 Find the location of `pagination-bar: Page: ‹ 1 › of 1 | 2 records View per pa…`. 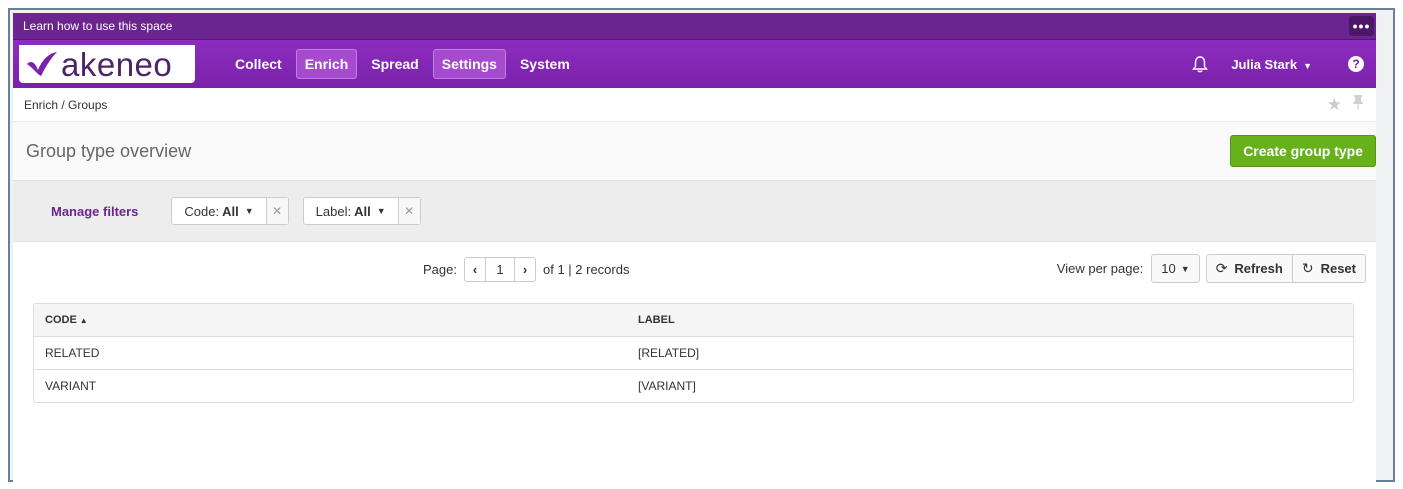

pagination-bar: Page: ‹ 1 › of 1 | 2 records View per pa… is located at coordinates (694, 270).